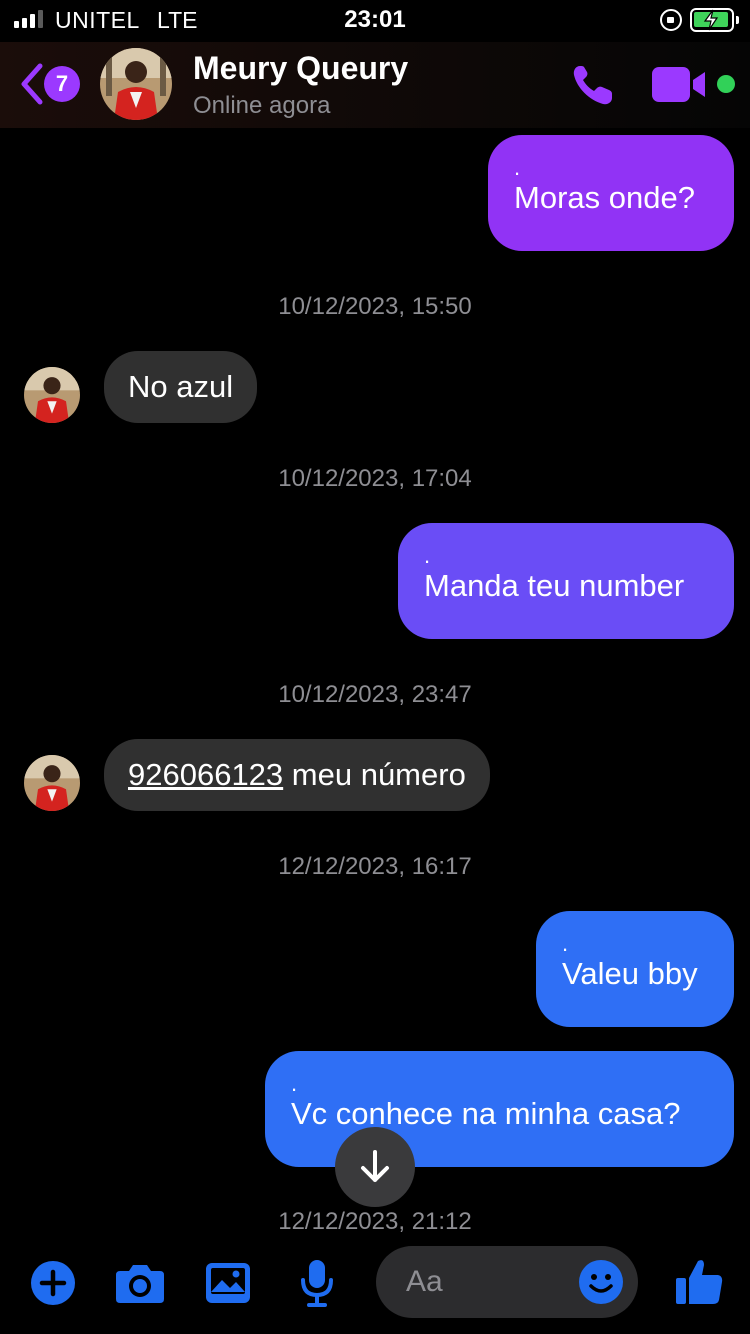  I want to click on outgoing-message: . Valeu bby, so click(635, 969).